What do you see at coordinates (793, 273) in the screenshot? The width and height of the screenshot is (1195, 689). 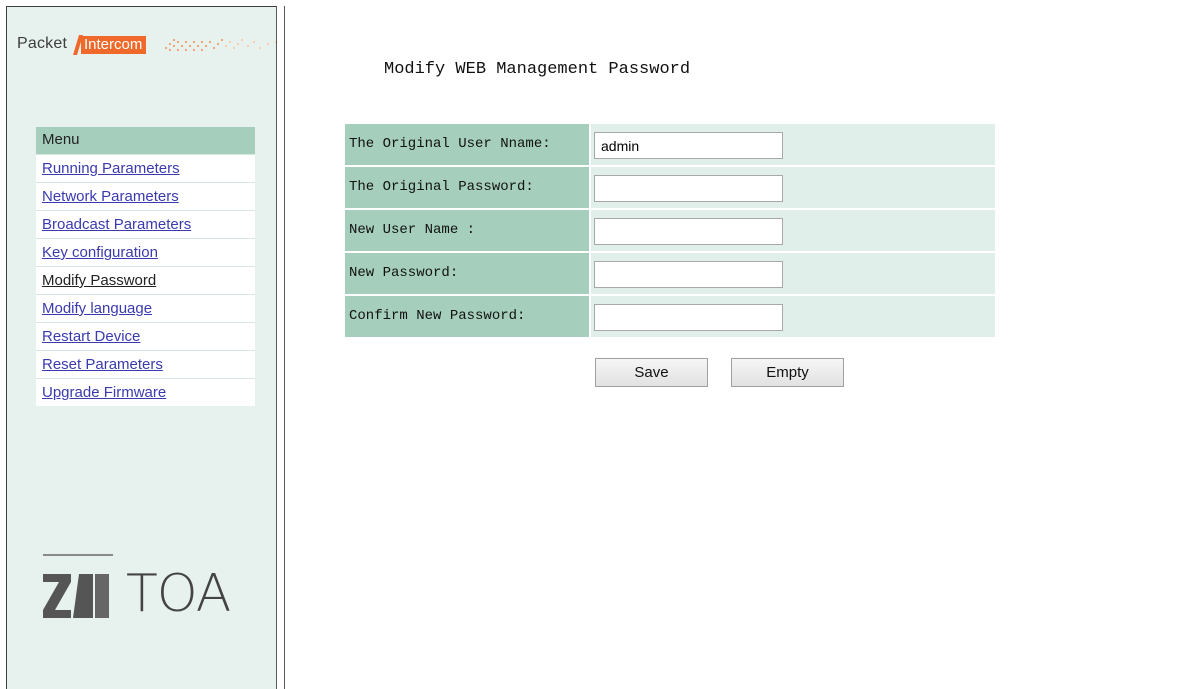 I see `field-cell-new-password` at bounding box center [793, 273].